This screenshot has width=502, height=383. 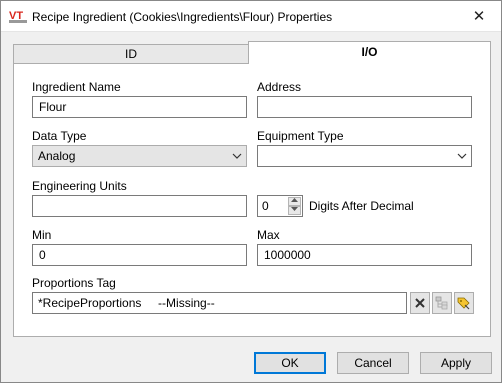 I want to click on clear-x-icon, so click(x=420, y=303).